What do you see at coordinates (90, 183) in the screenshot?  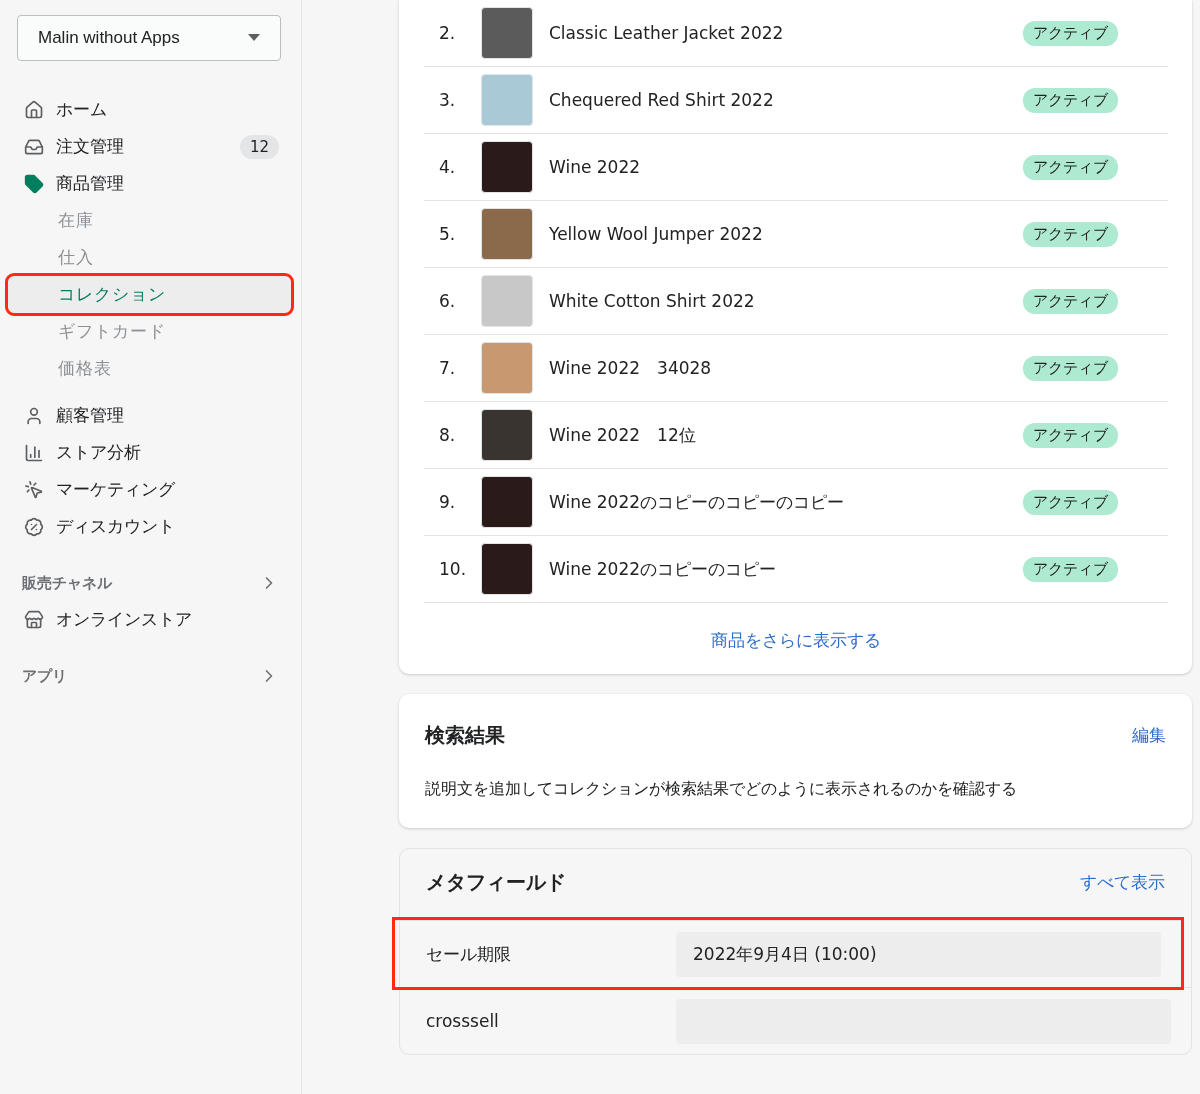 I see `nav-label: 商品管理` at bounding box center [90, 183].